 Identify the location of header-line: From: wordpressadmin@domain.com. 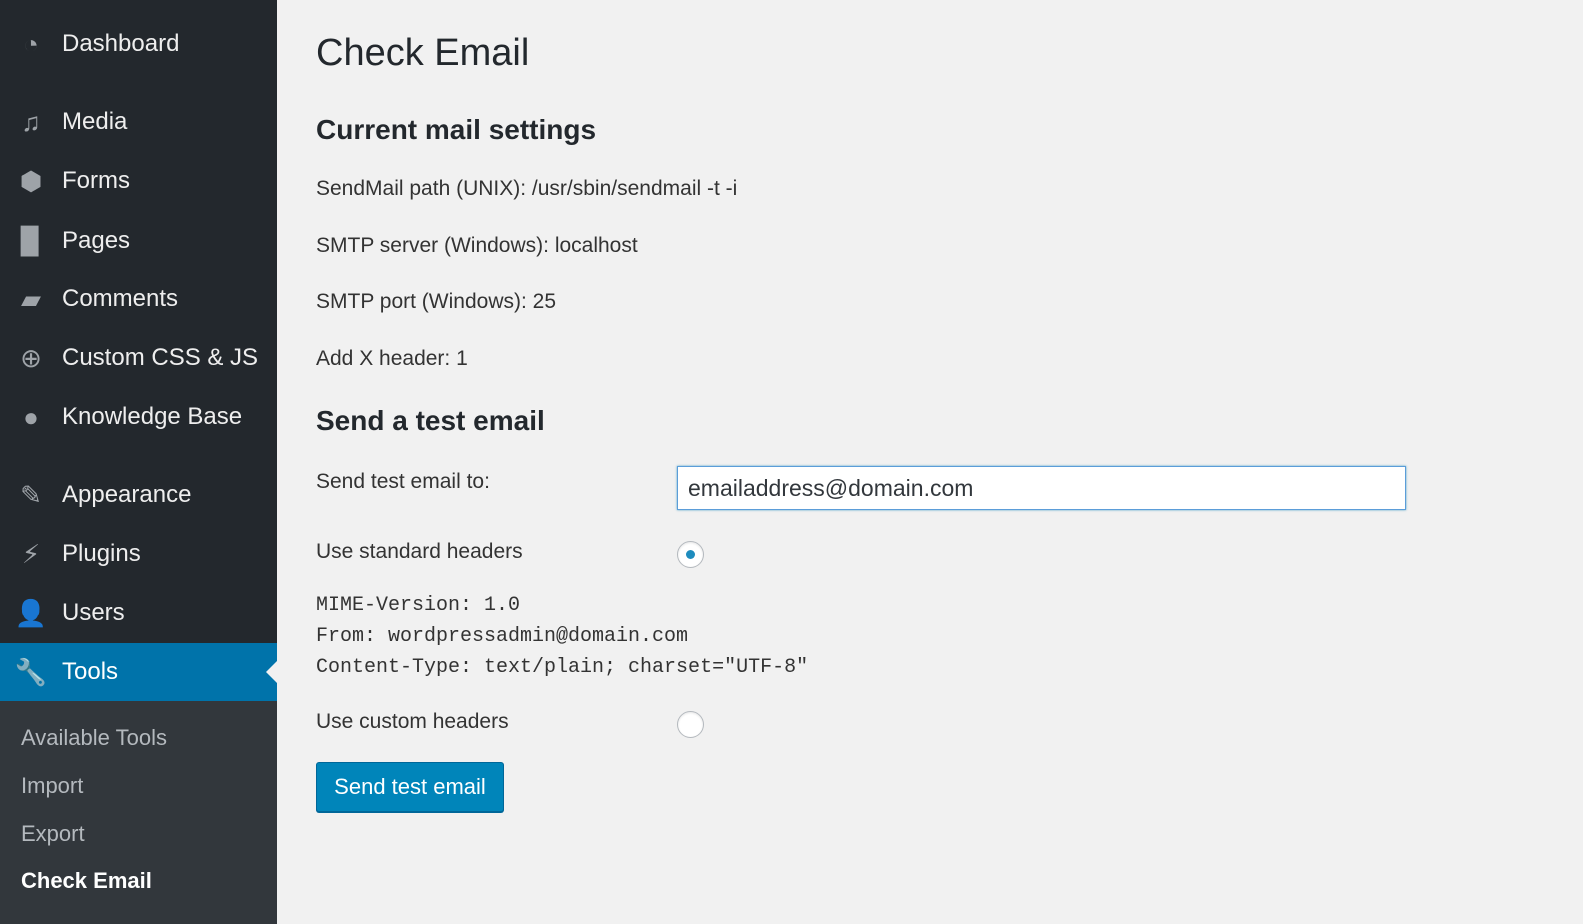
(502, 636).